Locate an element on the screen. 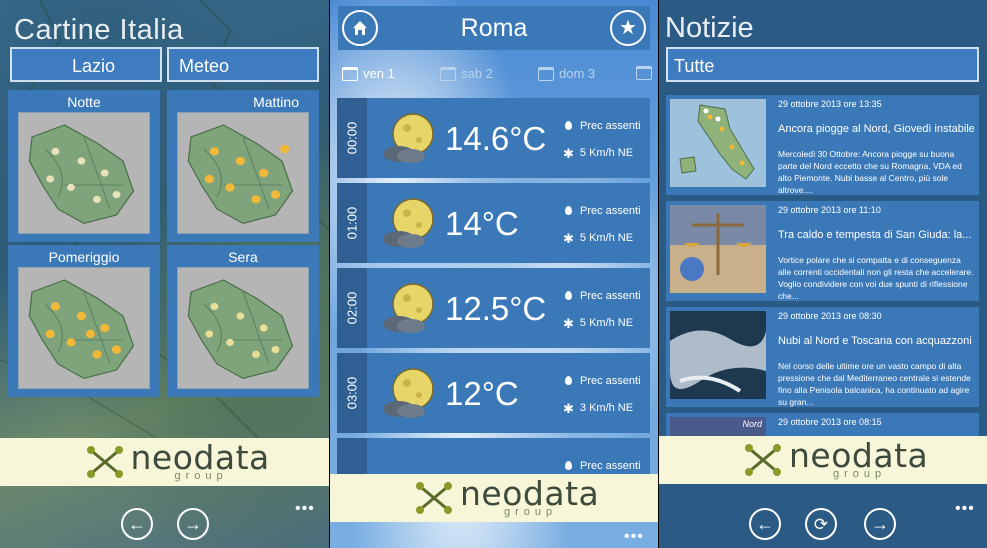 The height and width of the screenshot is (548, 987). map-tile-label: Mattino is located at coordinates (276, 102).